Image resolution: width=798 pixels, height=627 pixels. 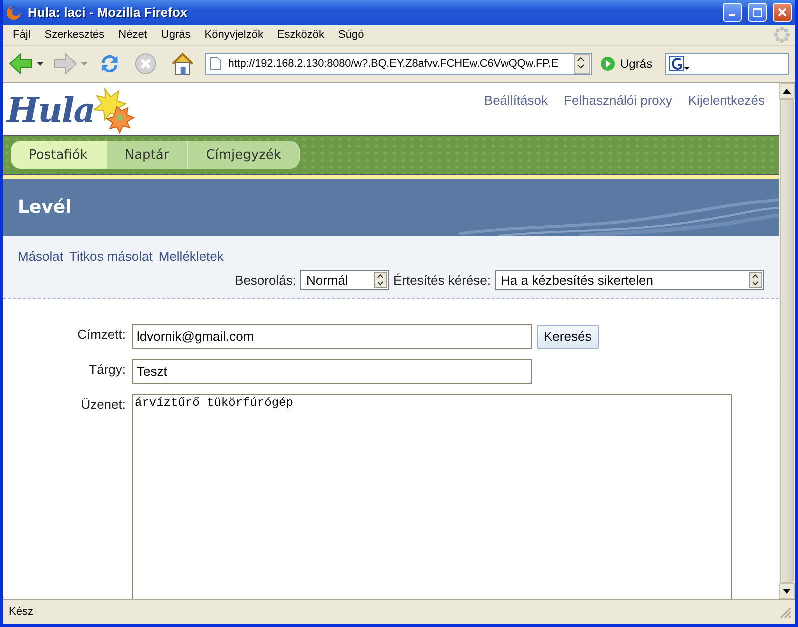 I want to click on maximize-icon, so click(x=757, y=12).